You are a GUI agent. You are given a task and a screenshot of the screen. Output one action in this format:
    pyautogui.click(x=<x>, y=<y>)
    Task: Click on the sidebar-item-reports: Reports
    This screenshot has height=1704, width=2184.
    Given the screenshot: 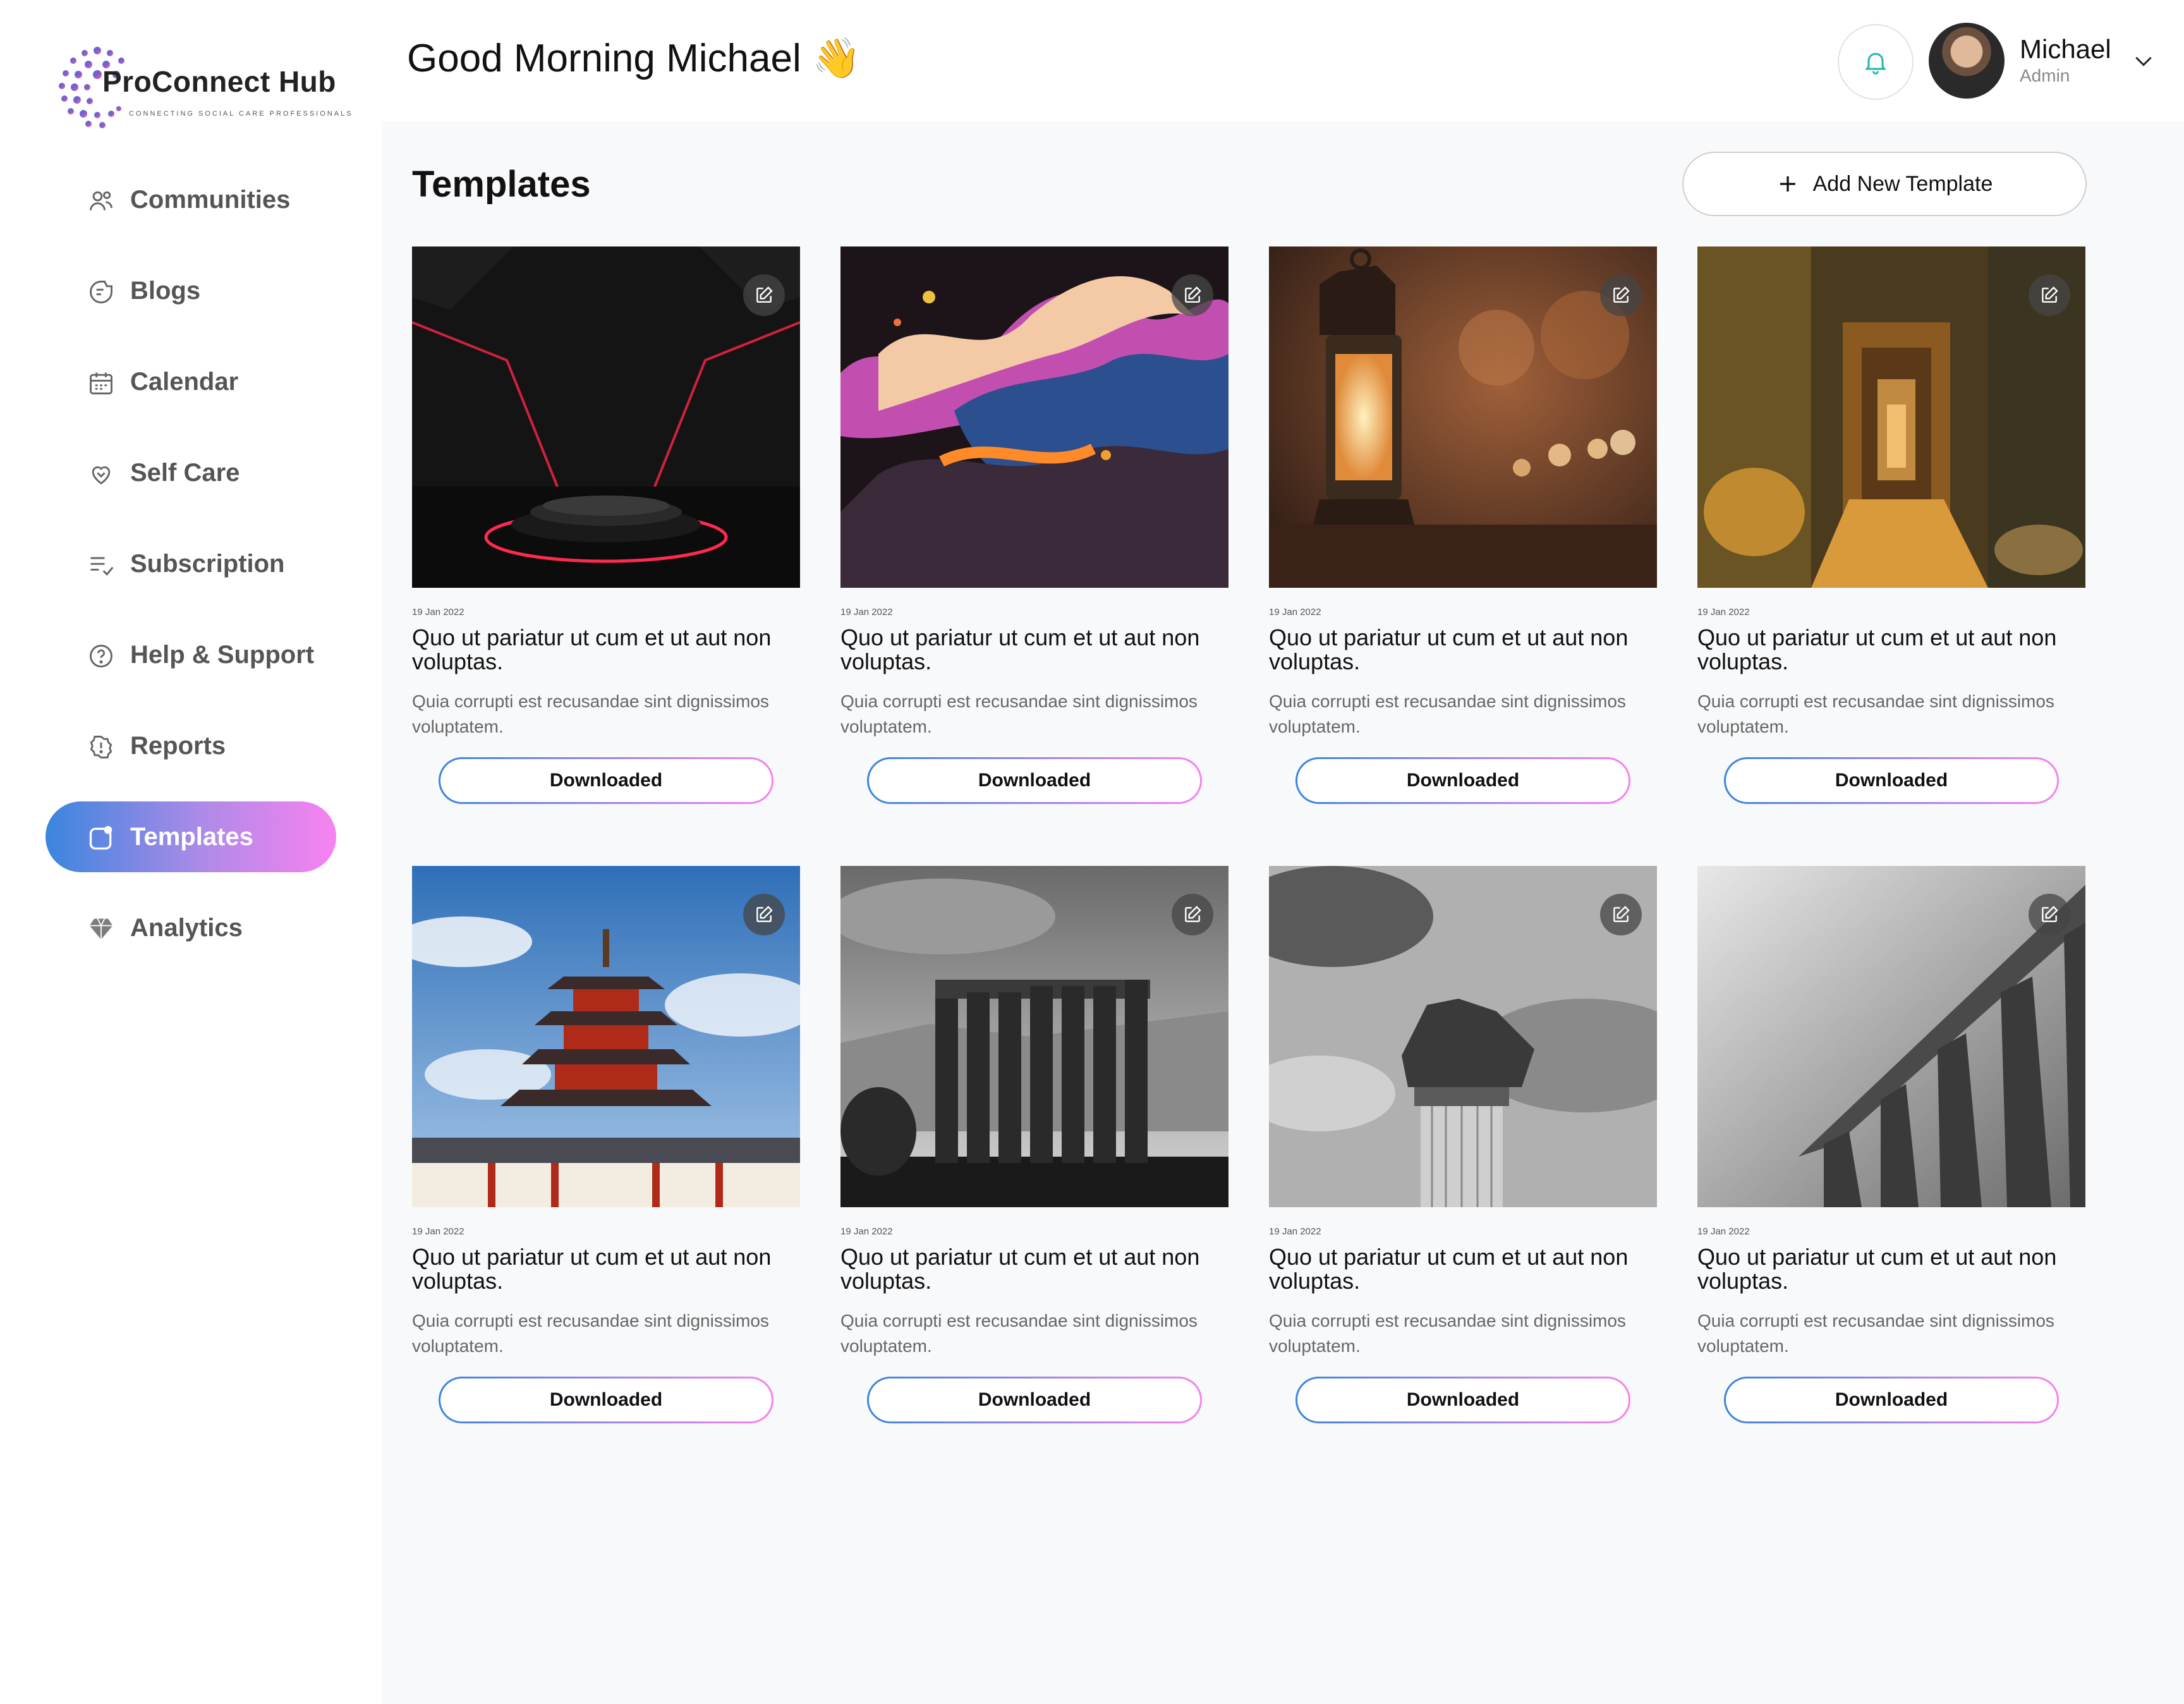 What is the action you would take?
    pyautogui.click(x=191, y=745)
    